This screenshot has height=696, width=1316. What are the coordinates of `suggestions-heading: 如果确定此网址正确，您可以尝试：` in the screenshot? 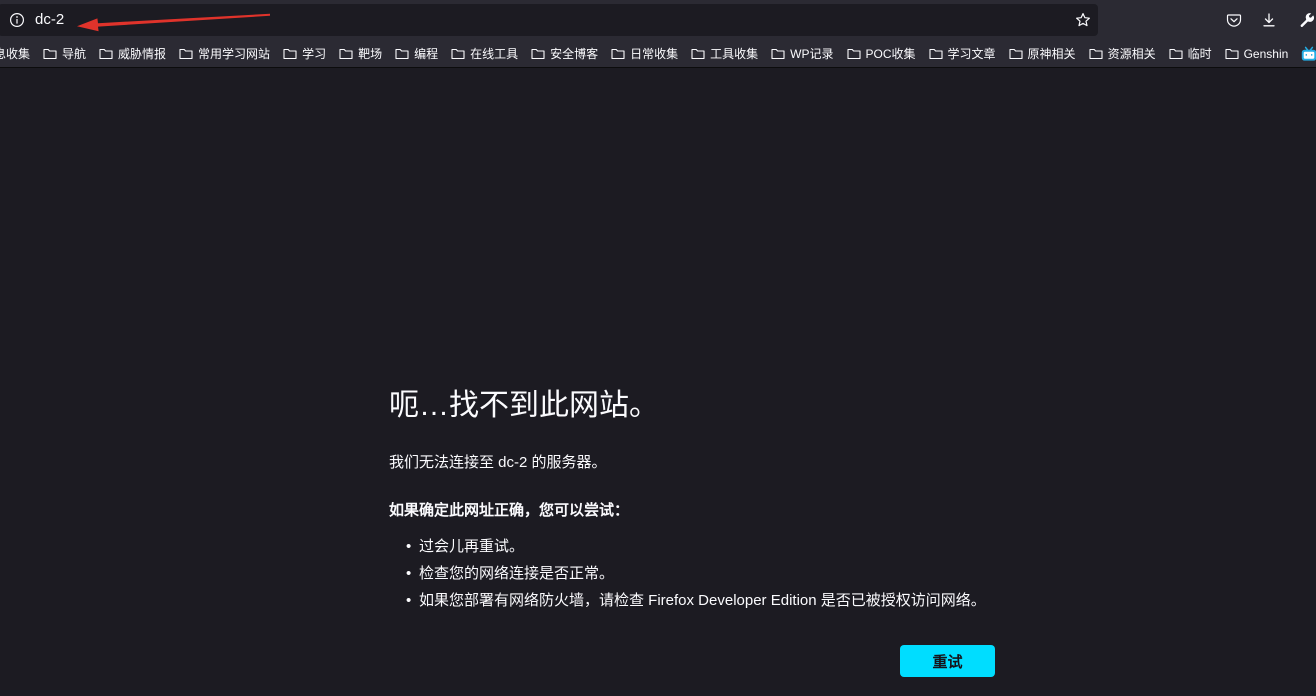 It's located at (509, 510).